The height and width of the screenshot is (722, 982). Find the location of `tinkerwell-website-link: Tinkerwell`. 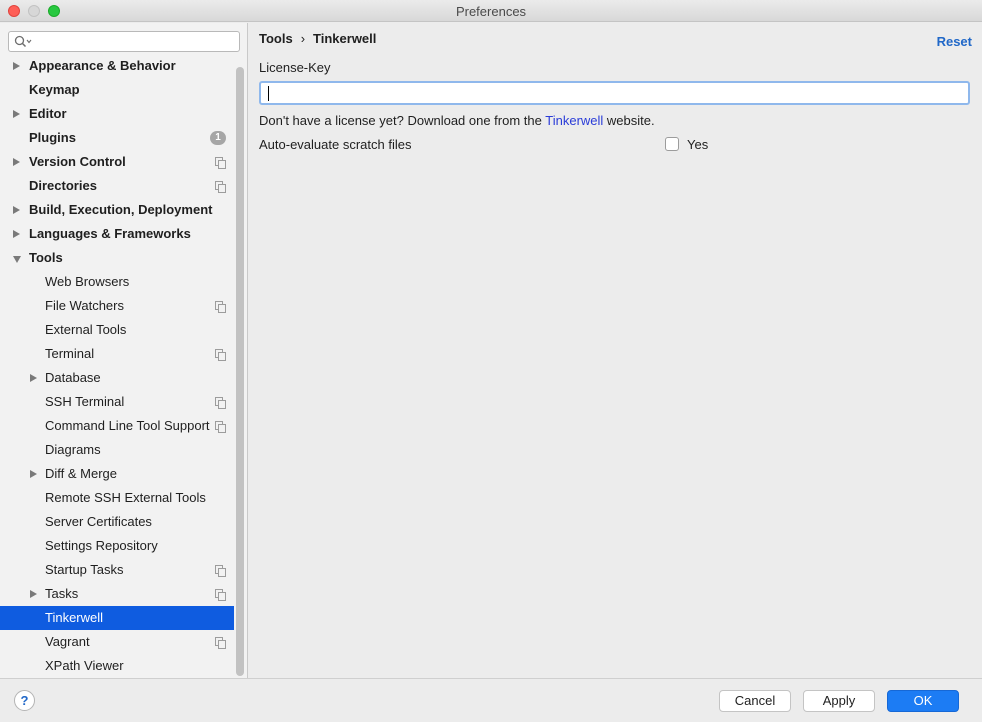

tinkerwell-website-link: Tinkerwell is located at coordinates (574, 120).